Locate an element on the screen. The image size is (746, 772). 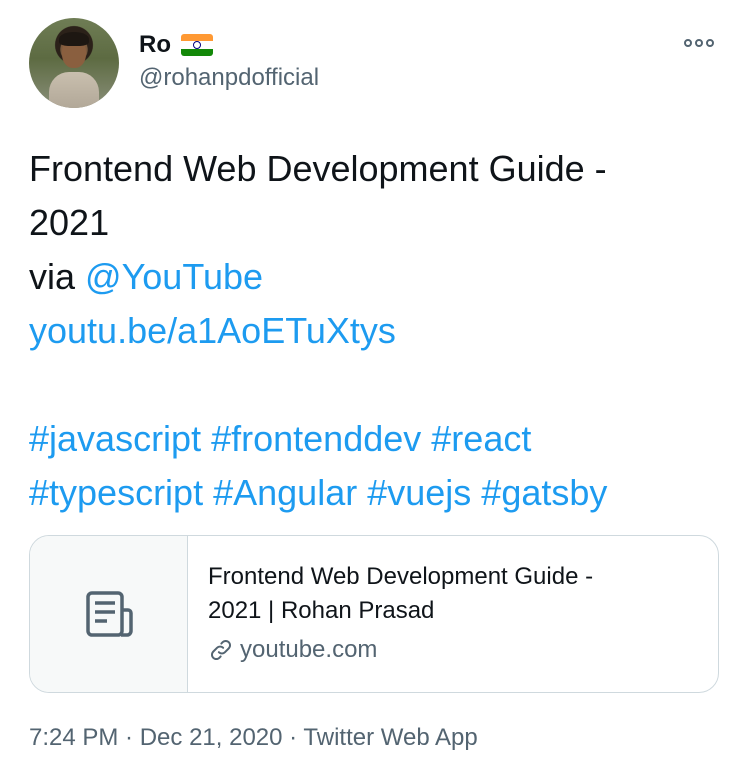
tweet-line-4: youtu.be/a1AoETuXtys is located at coordinates (374, 331).